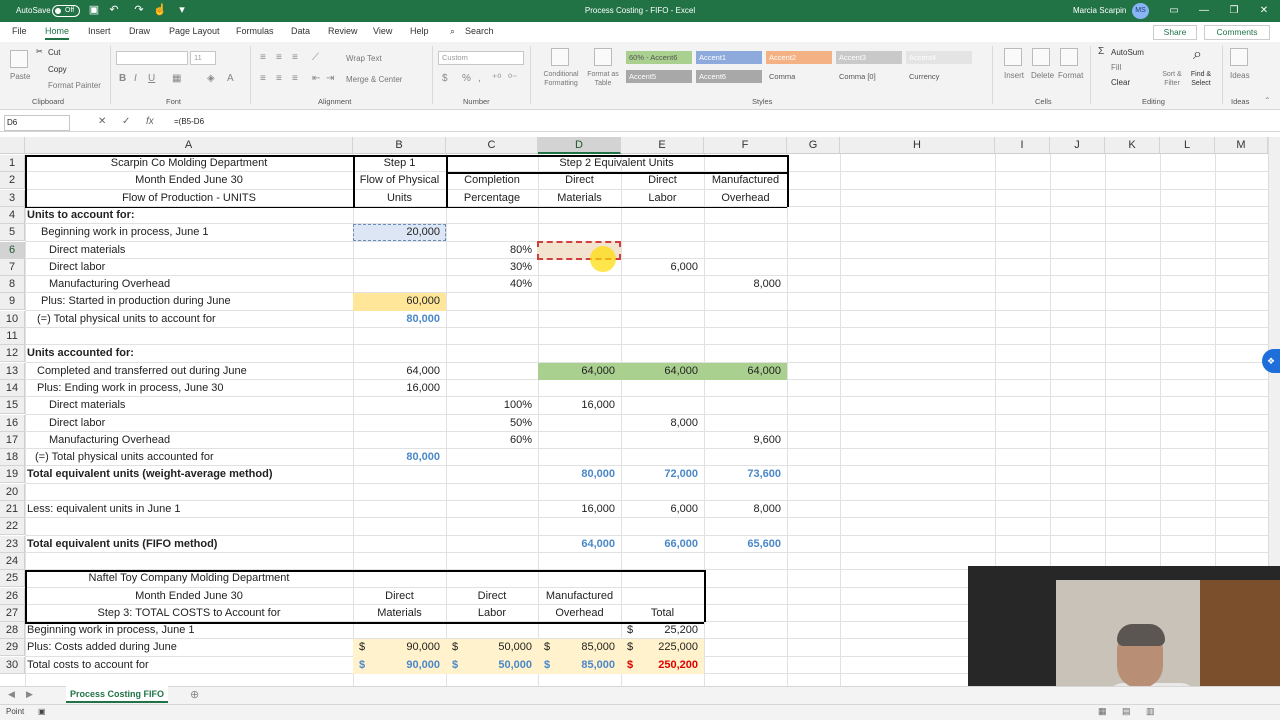 This screenshot has height=720, width=1280. Describe the element at coordinates (189, 509) in the screenshot. I see `cell-a21: Less: equivalent units in June 1` at that location.